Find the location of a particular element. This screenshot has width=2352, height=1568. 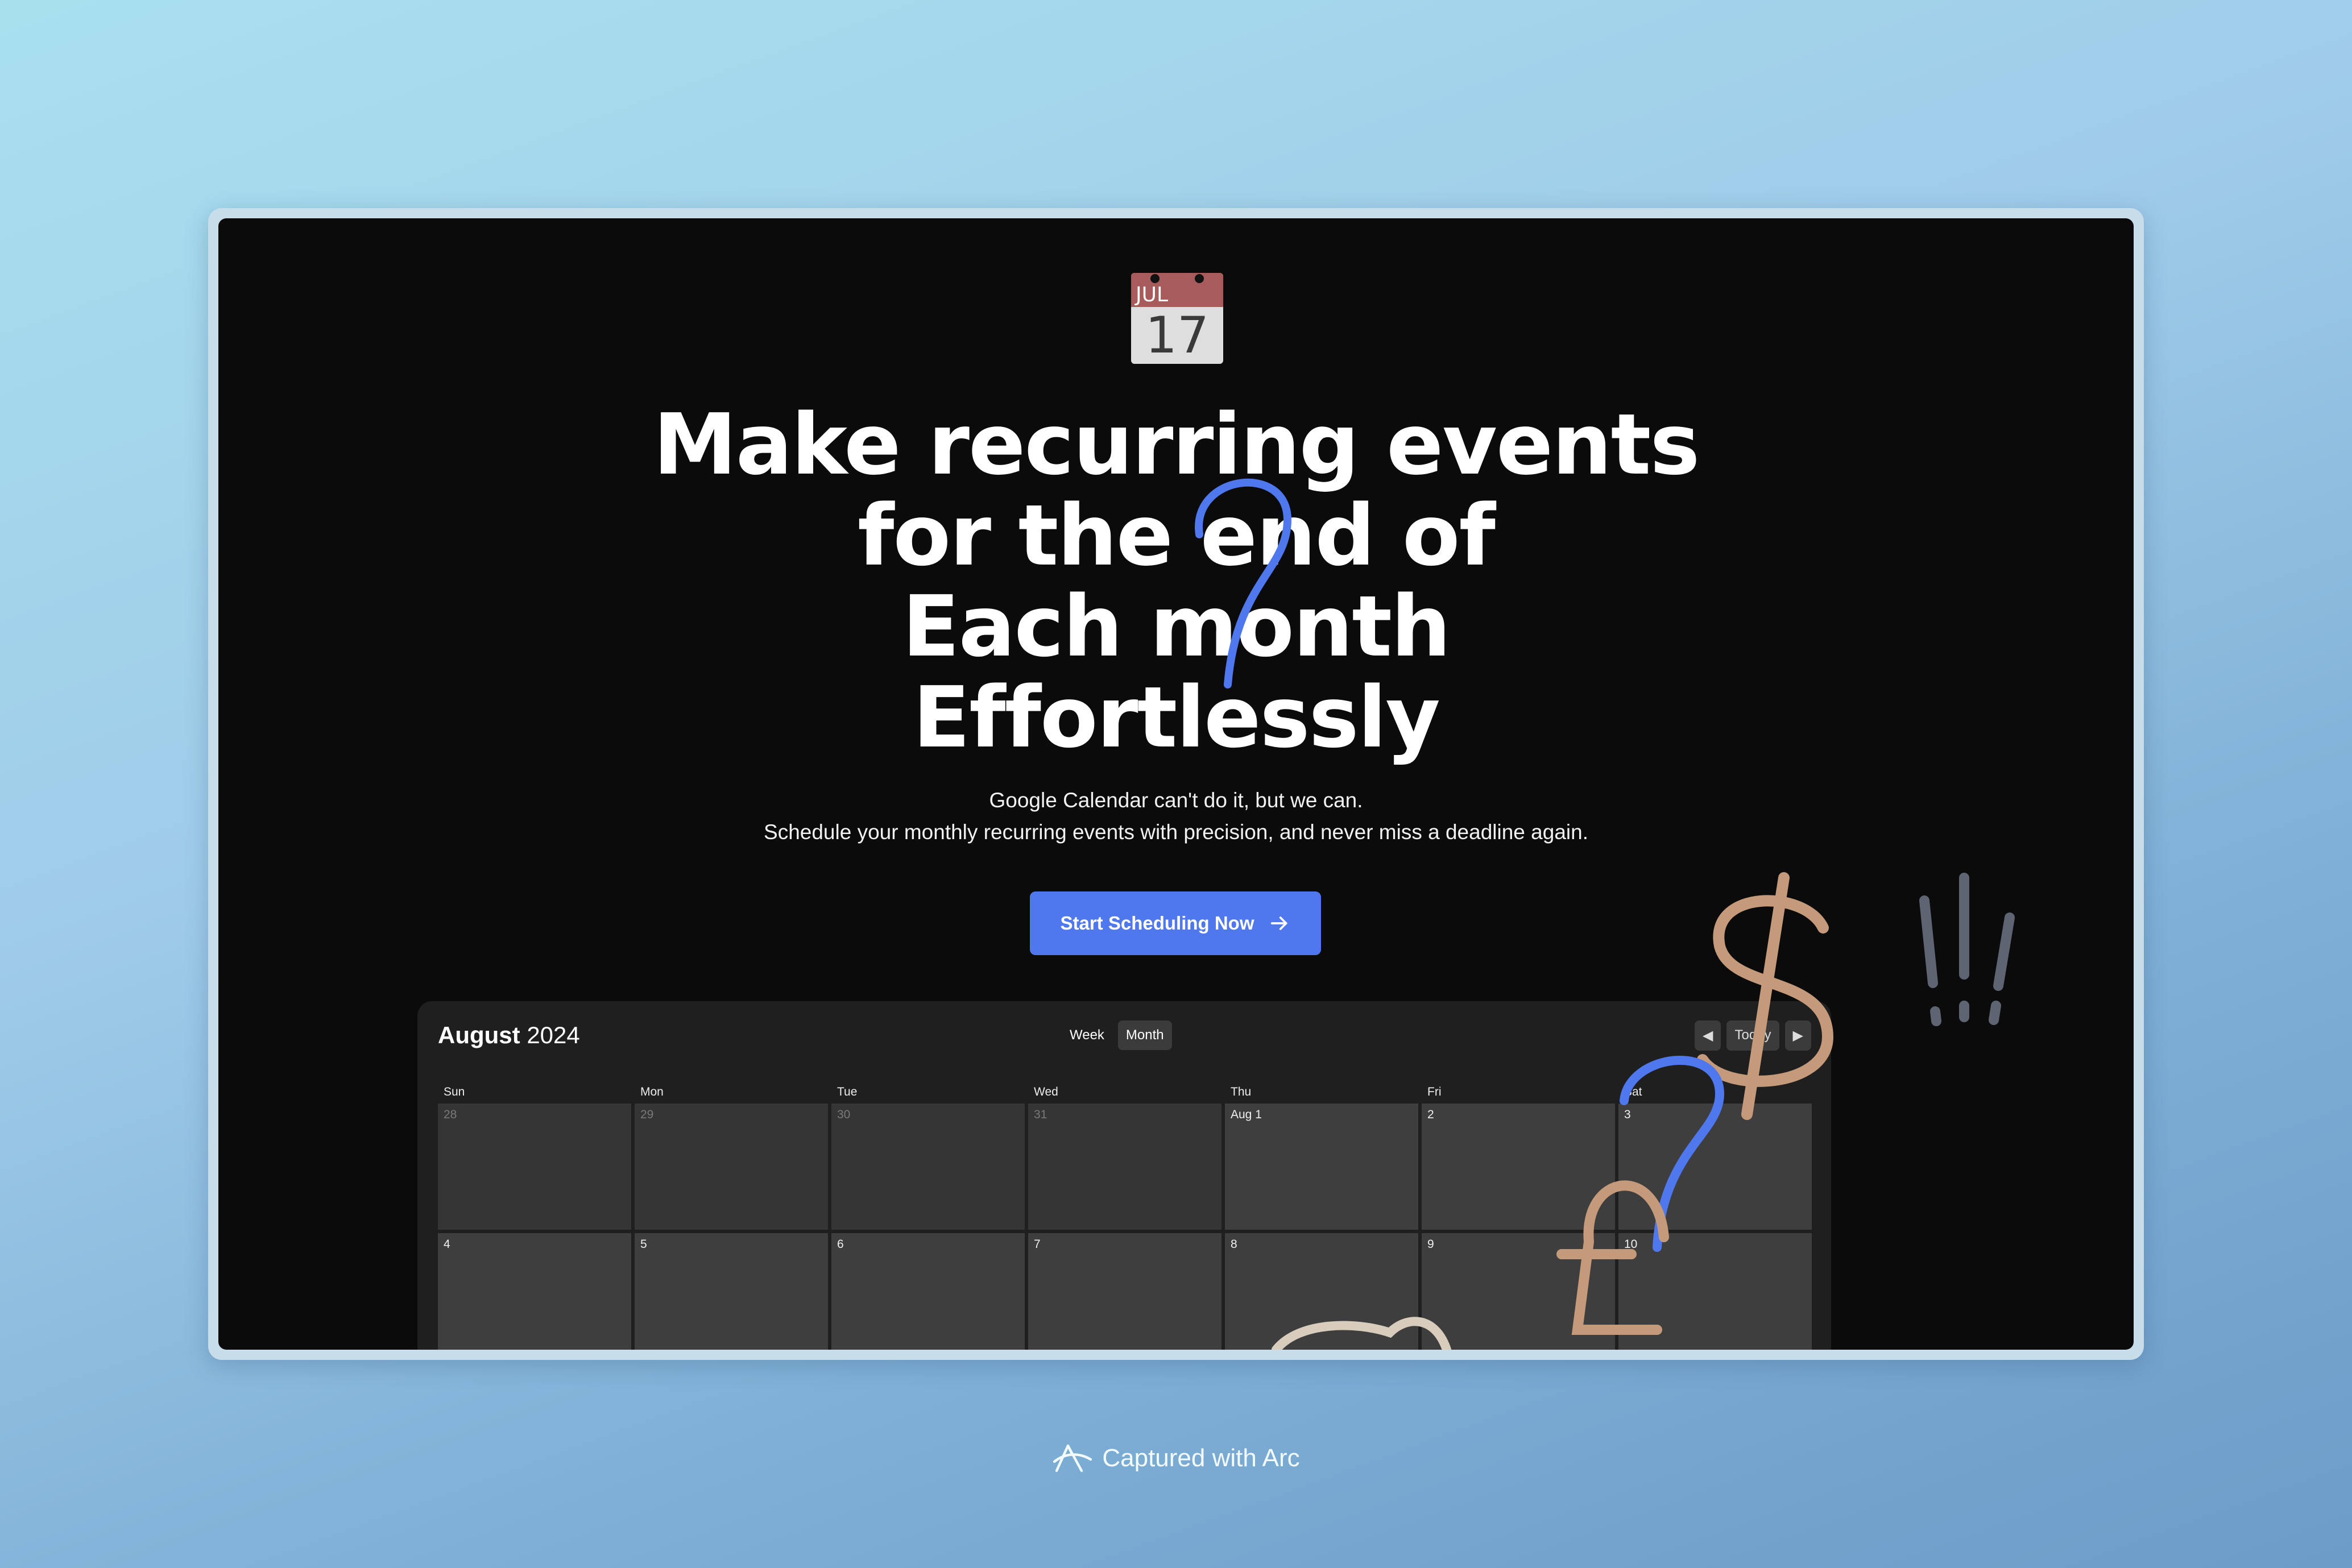

day-number: Aug 1 is located at coordinates (1247, 1114).